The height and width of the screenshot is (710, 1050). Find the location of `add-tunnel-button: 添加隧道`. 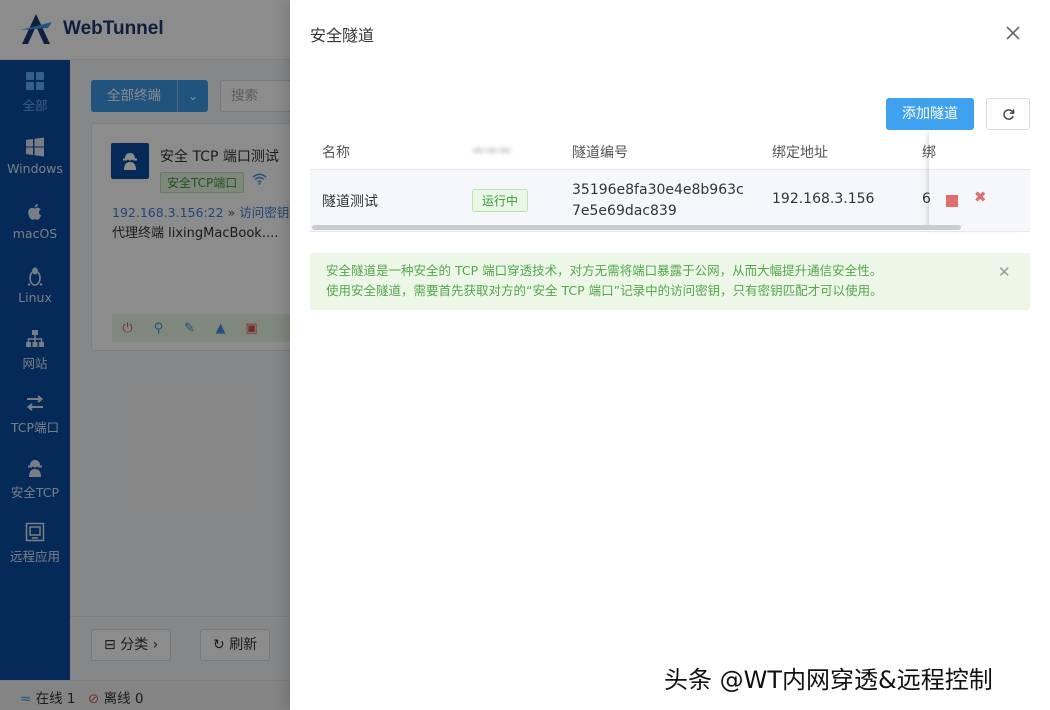

add-tunnel-button: 添加隧道 is located at coordinates (930, 114).